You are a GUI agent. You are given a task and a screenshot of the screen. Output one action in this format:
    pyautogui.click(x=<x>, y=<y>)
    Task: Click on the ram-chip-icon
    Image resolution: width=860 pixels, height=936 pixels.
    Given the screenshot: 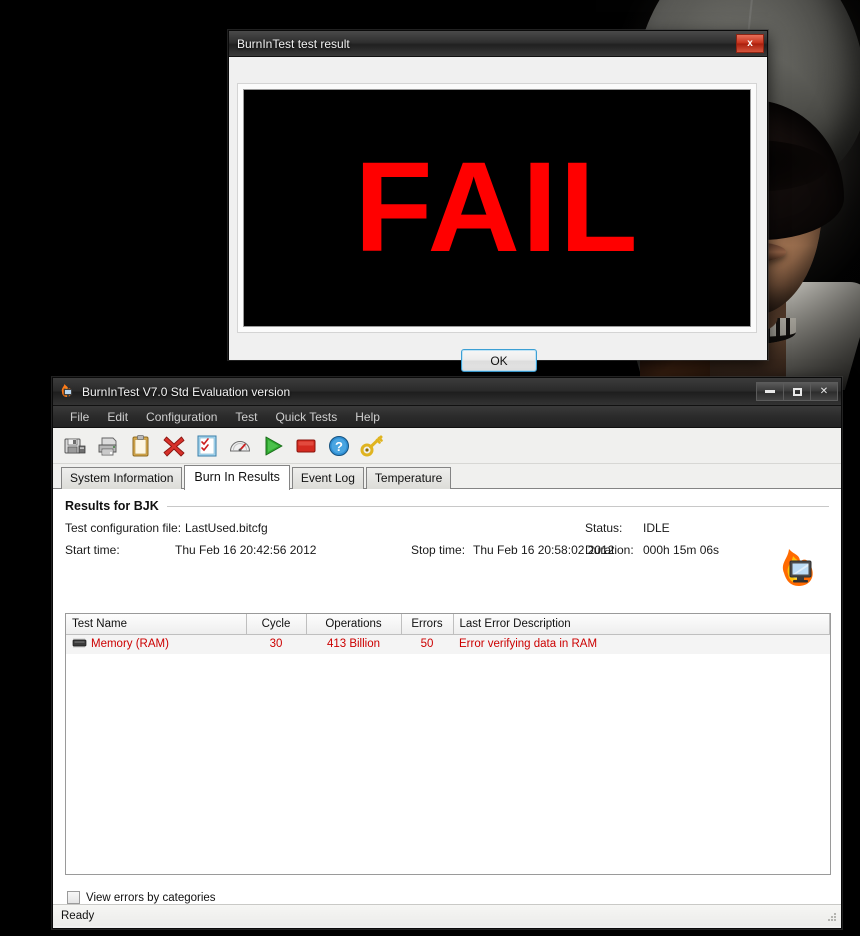 What is the action you would take?
    pyautogui.click(x=79, y=643)
    